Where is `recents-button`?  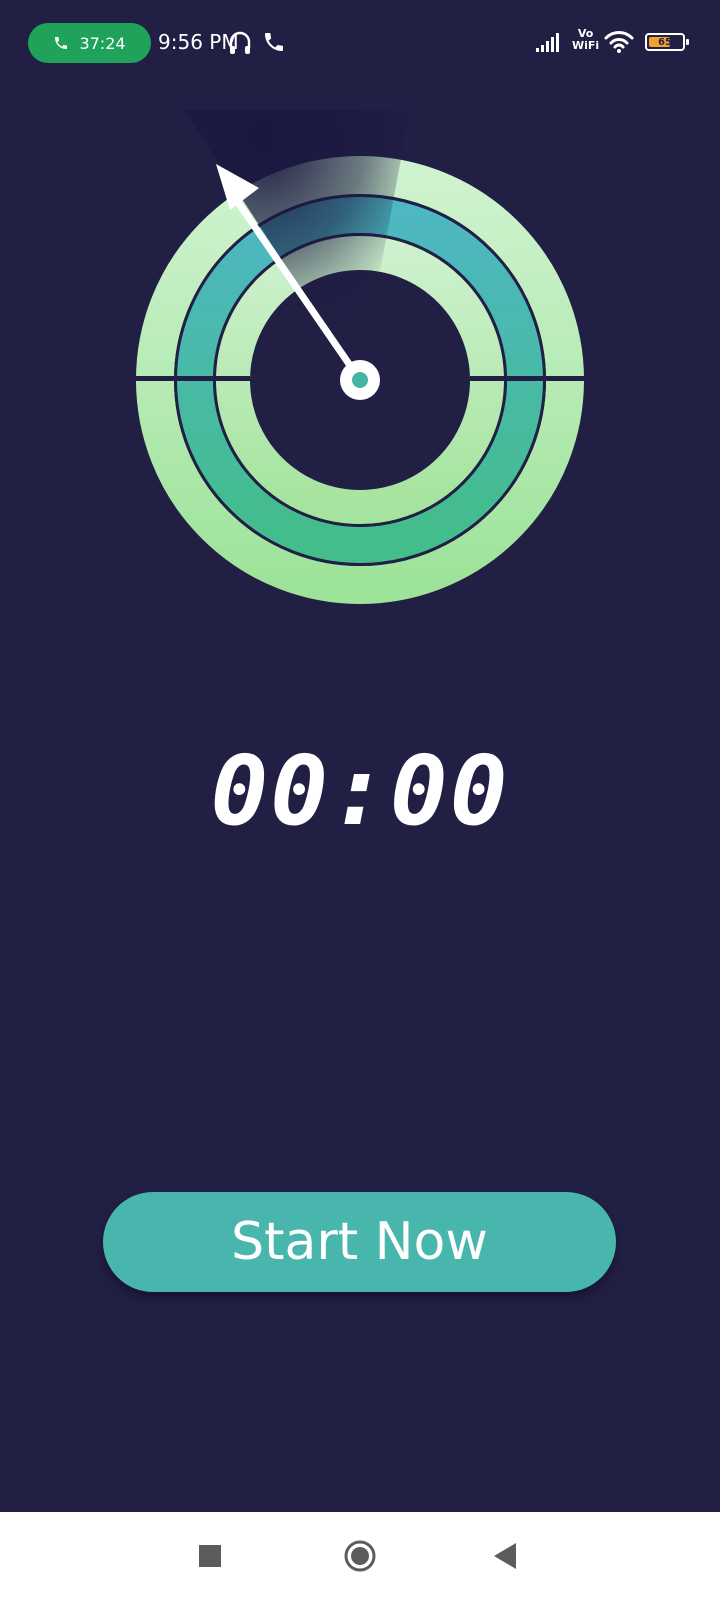
recents-button is located at coordinates (210, 1556).